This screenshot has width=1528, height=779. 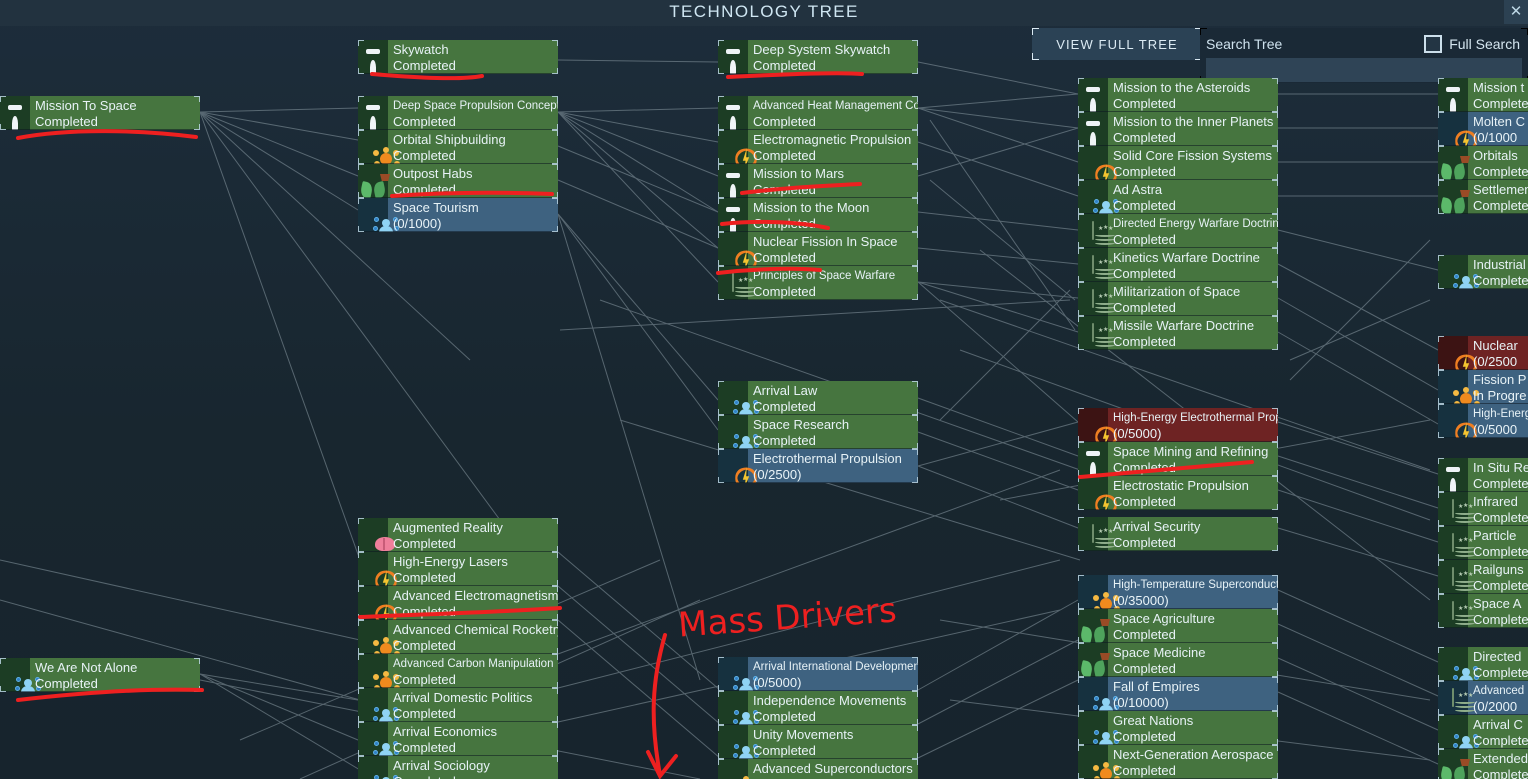 What do you see at coordinates (1483, 611) in the screenshot?
I see `tech-node: ★ ★ ★ Space A Complete` at bounding box center [1483, 611].